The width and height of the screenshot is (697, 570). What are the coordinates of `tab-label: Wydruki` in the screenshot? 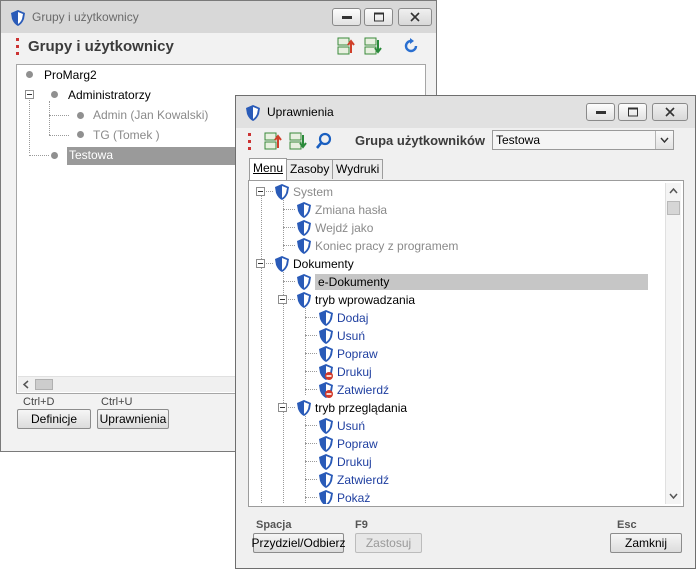 It's located at (358, 169).